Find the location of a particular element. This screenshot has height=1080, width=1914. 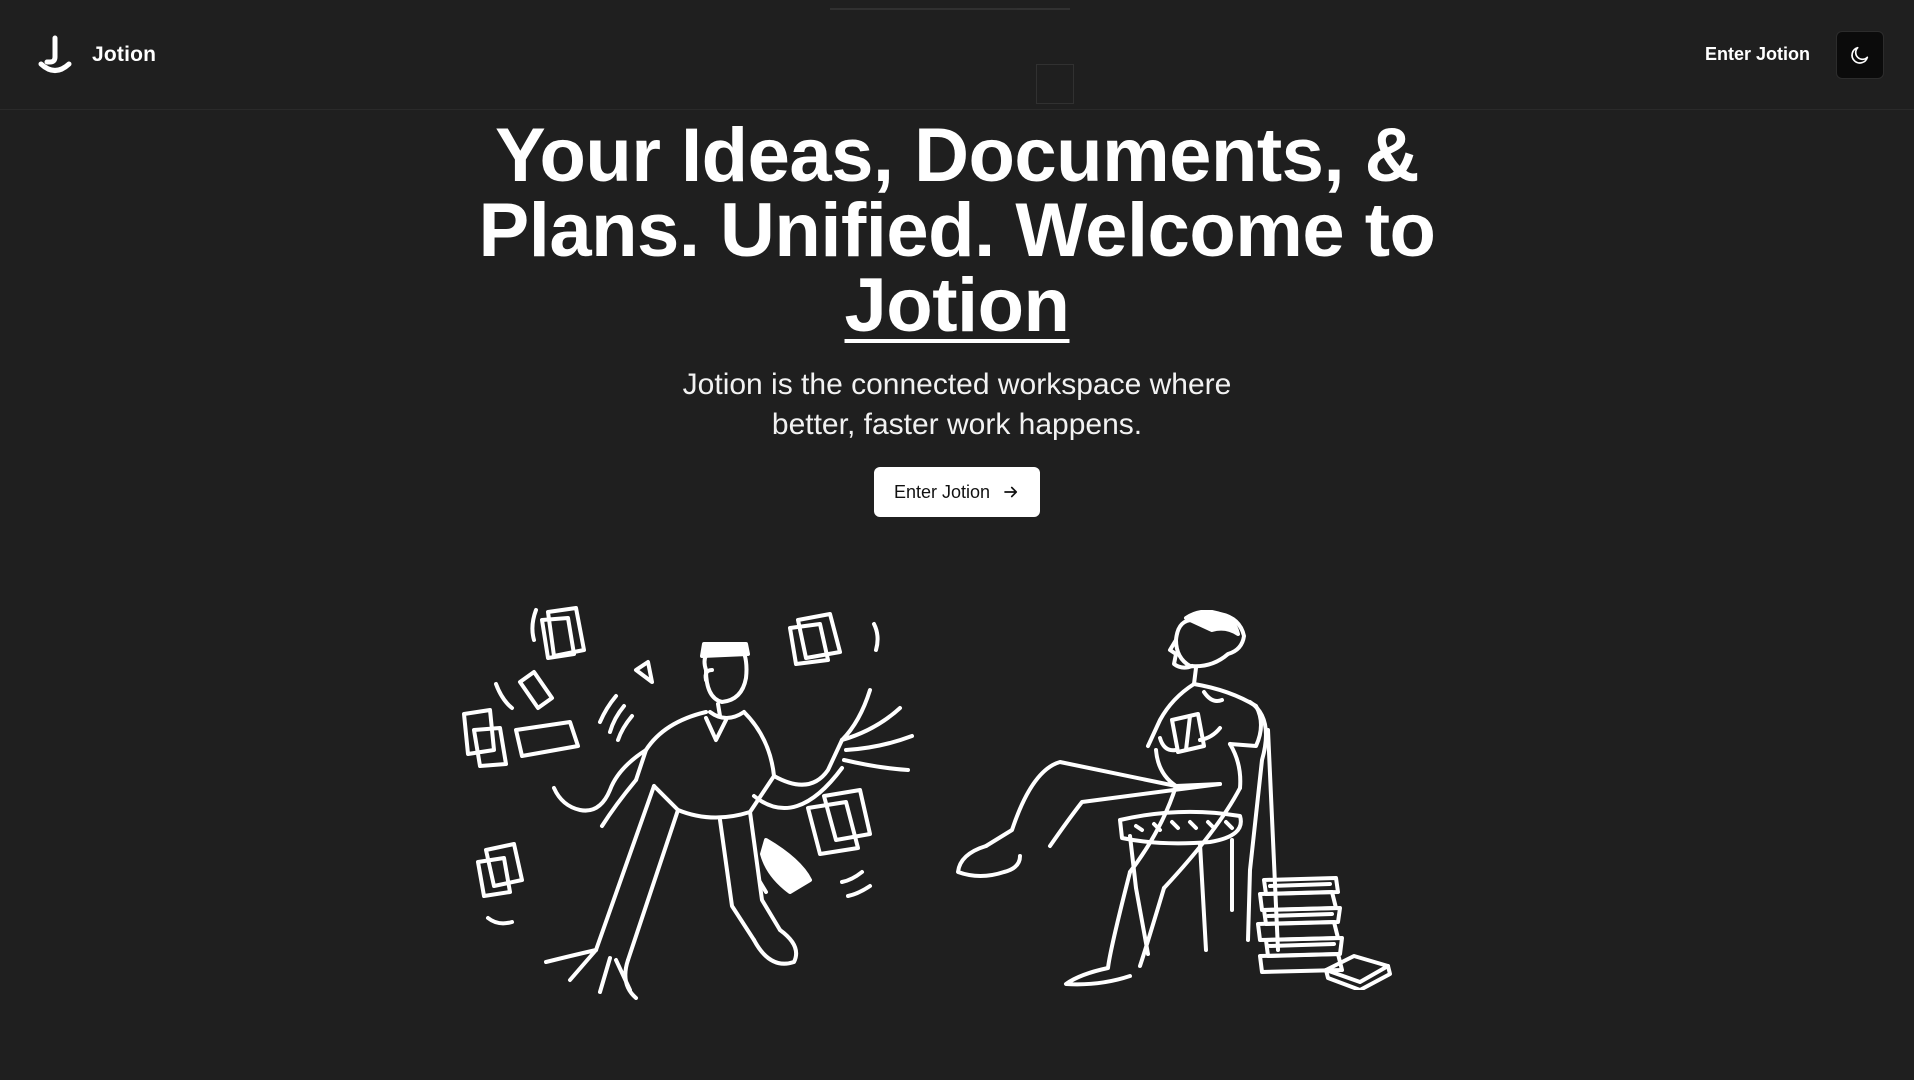

juggling-papers-illustration is located at coordinates (688, 803).